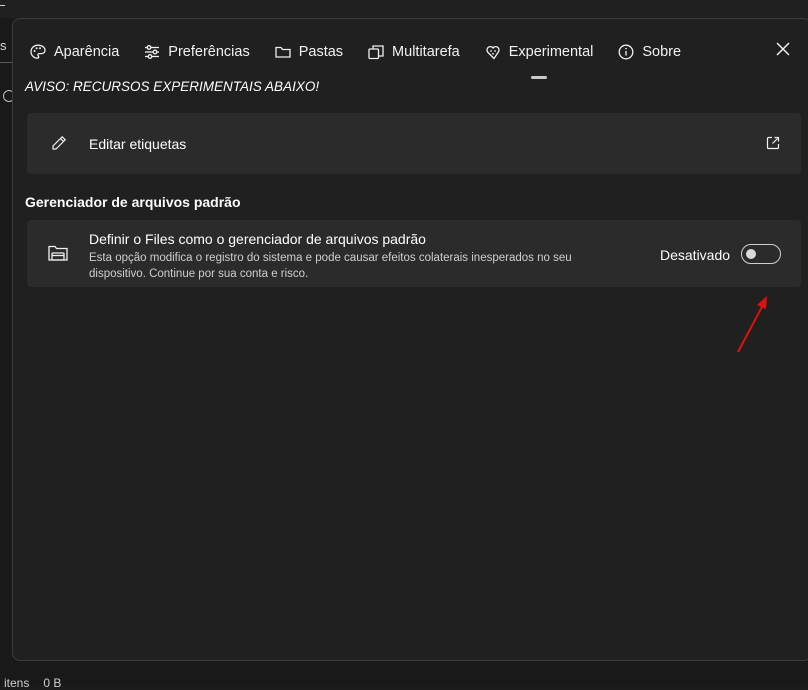 Image resolution: width=808 pixels, height=690 pixels. I want to click on tab-label: Pastas, so click(321, 52).